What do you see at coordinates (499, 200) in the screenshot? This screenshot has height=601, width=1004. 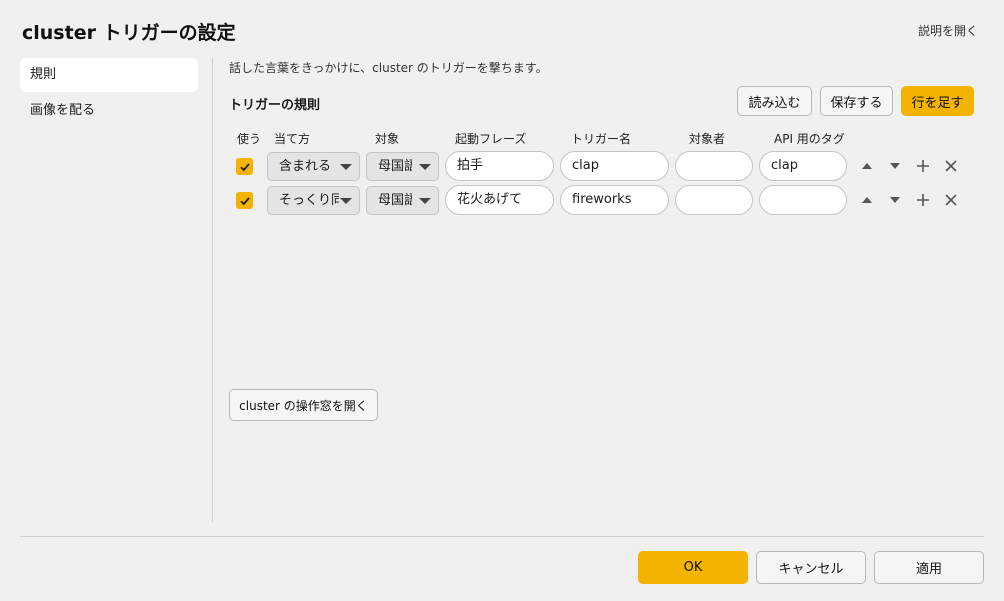 I see `phrase-input: 花火あげて` at bounding box center [499, 200].